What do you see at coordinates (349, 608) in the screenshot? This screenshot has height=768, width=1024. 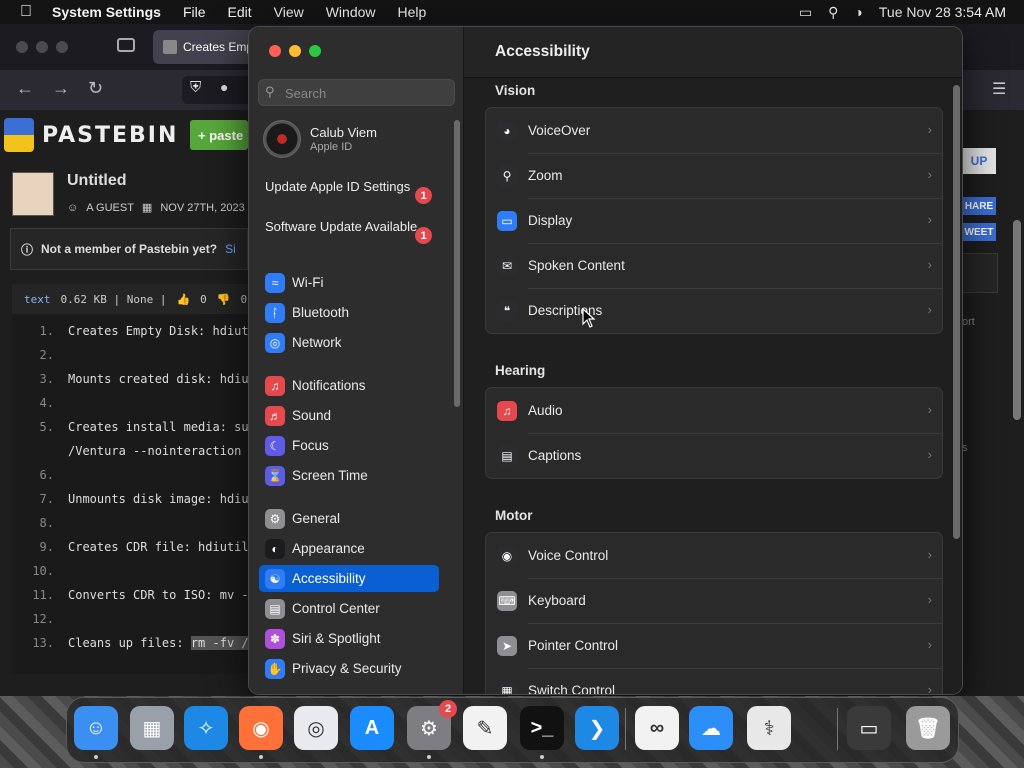 I see `sidebar-item-control-center: ▤ Control Center` at bounding box center [349, 608].